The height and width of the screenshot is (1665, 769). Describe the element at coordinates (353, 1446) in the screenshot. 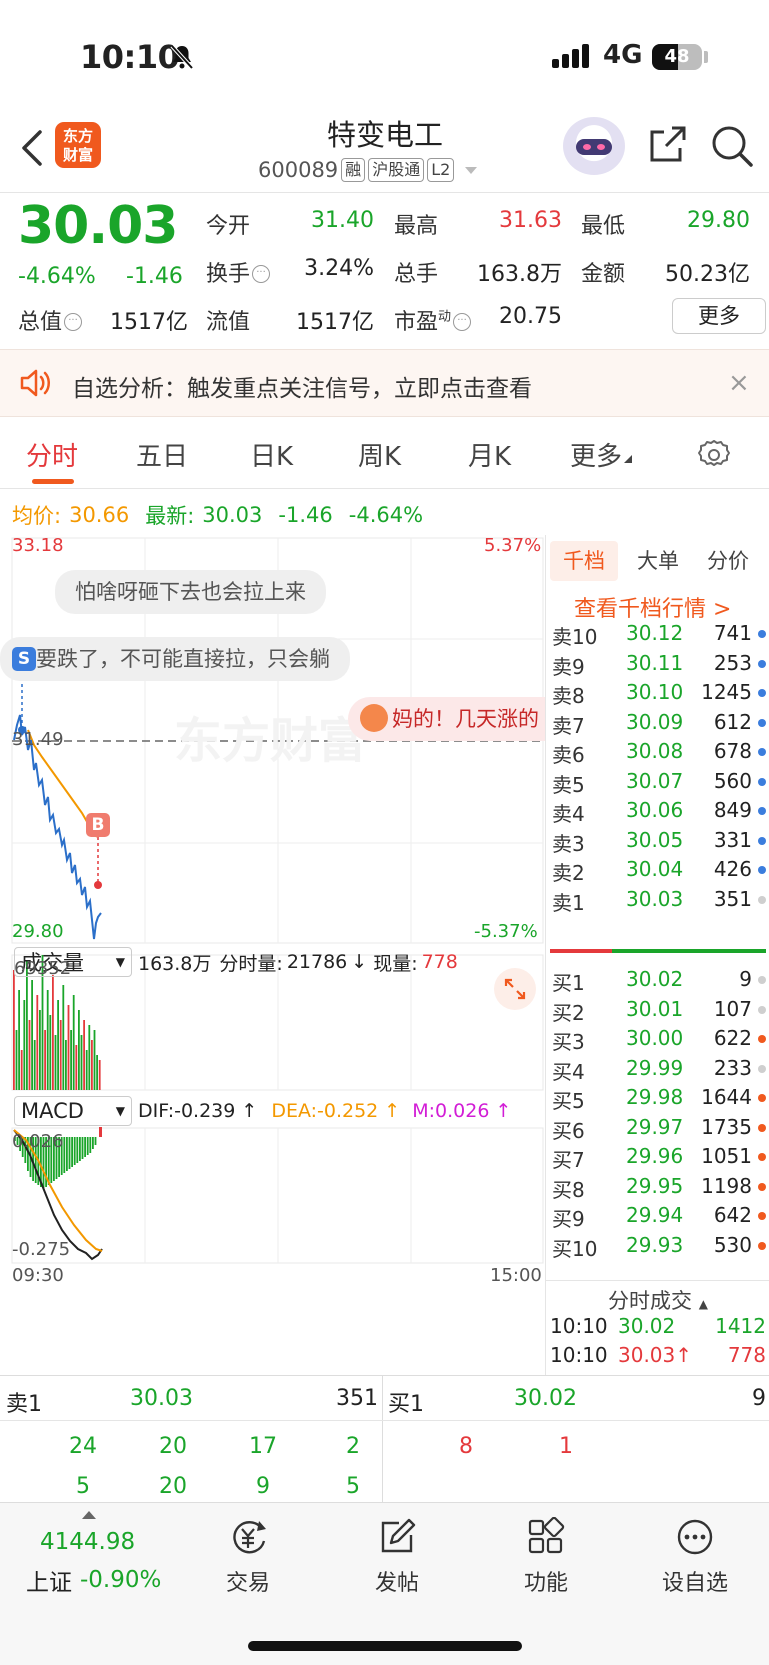

I see `queue-order: 2` at that location.